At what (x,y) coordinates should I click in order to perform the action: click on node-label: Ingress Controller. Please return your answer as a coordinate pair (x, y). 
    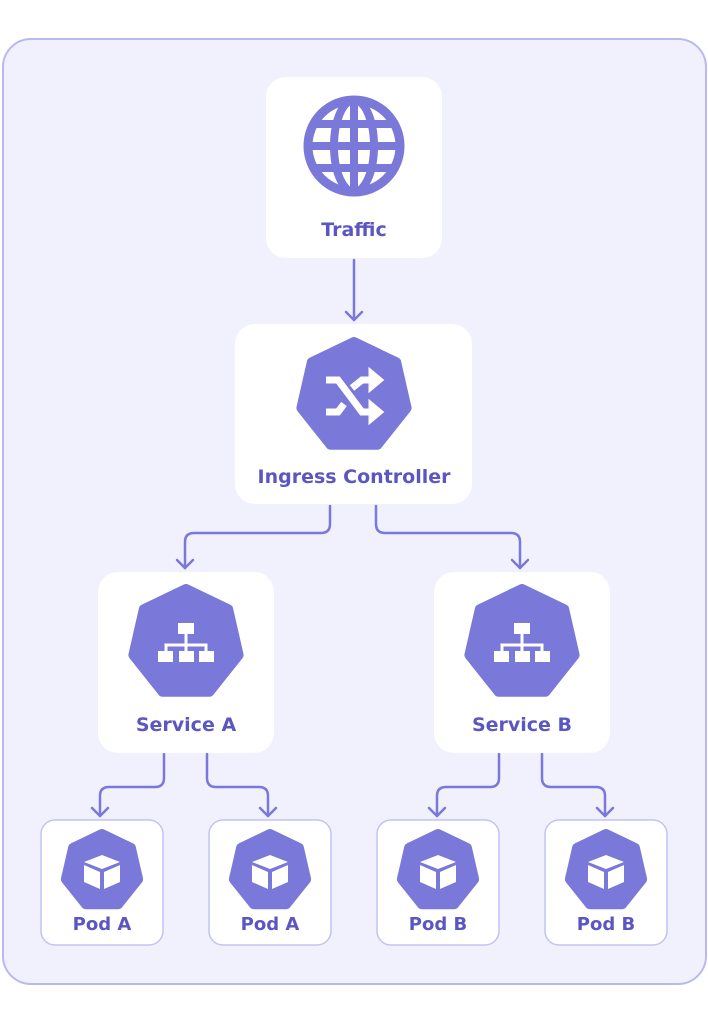
    Looking at the image, I should click on (355, 477).